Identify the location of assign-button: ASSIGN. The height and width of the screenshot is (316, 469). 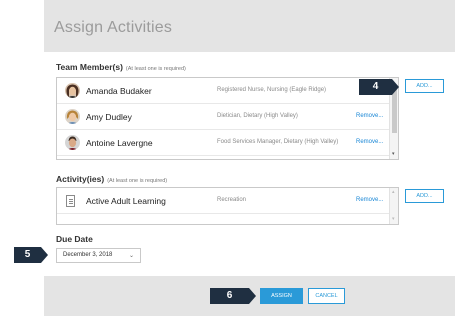
(281, 296).